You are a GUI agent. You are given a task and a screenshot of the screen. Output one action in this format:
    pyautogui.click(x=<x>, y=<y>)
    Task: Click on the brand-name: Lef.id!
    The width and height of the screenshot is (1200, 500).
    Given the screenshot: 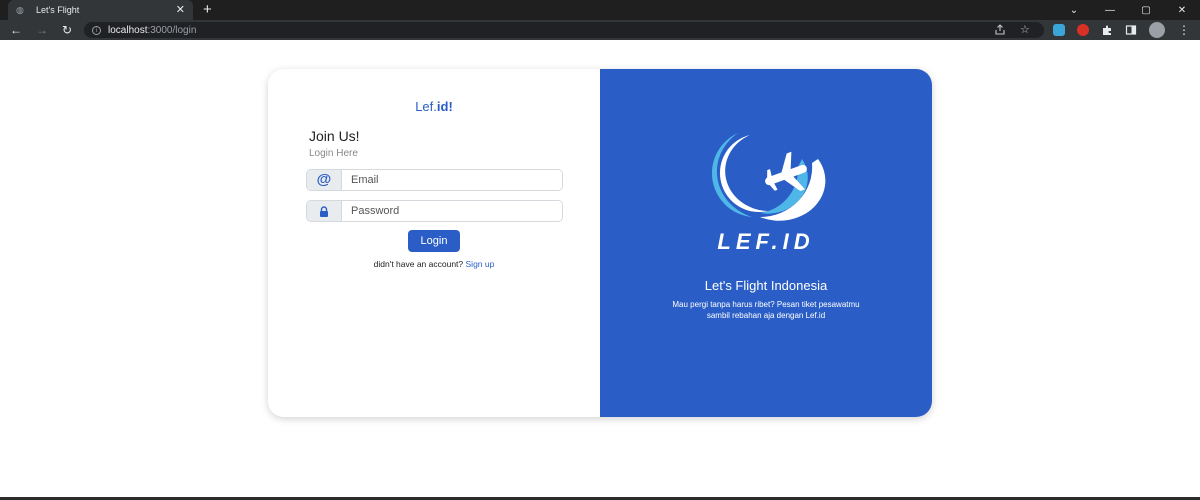 What is the action you would take?
    pyautogui.click(x=434, y=106)
    